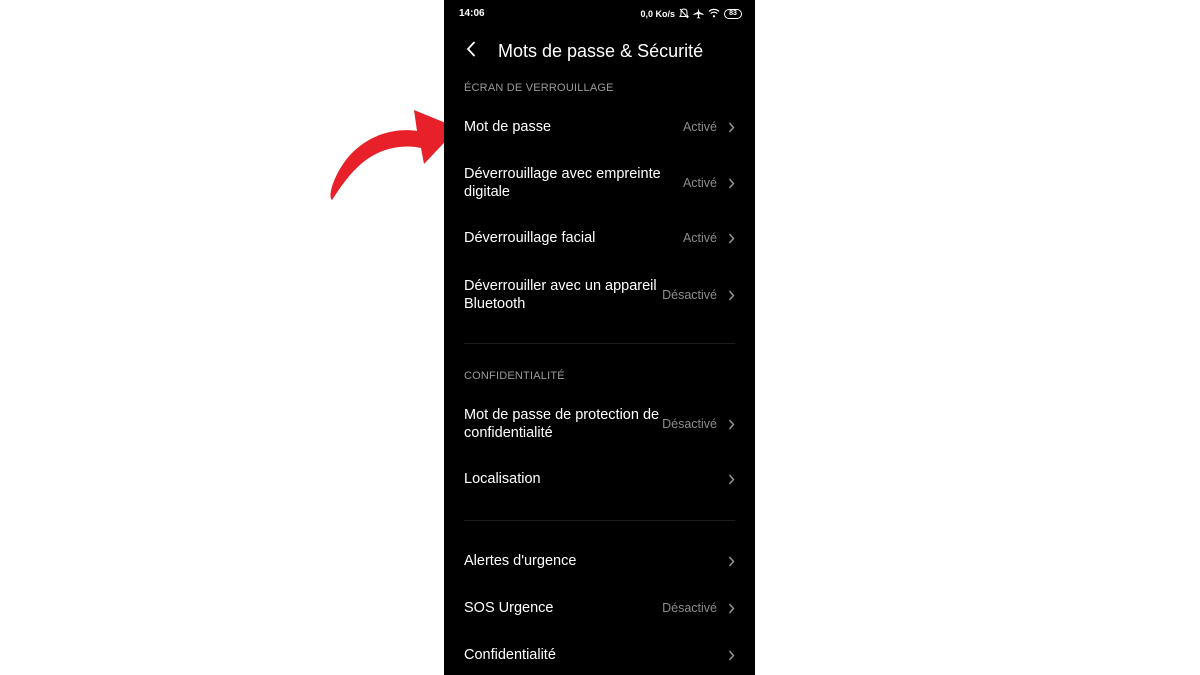 Image resolution: width=1200 pixels, height=675 pixels. Describe the element at coordinates (599, 14) in the screenshot. I see `status-bar: 14:06 0,0 Ko/s 83` at that location.